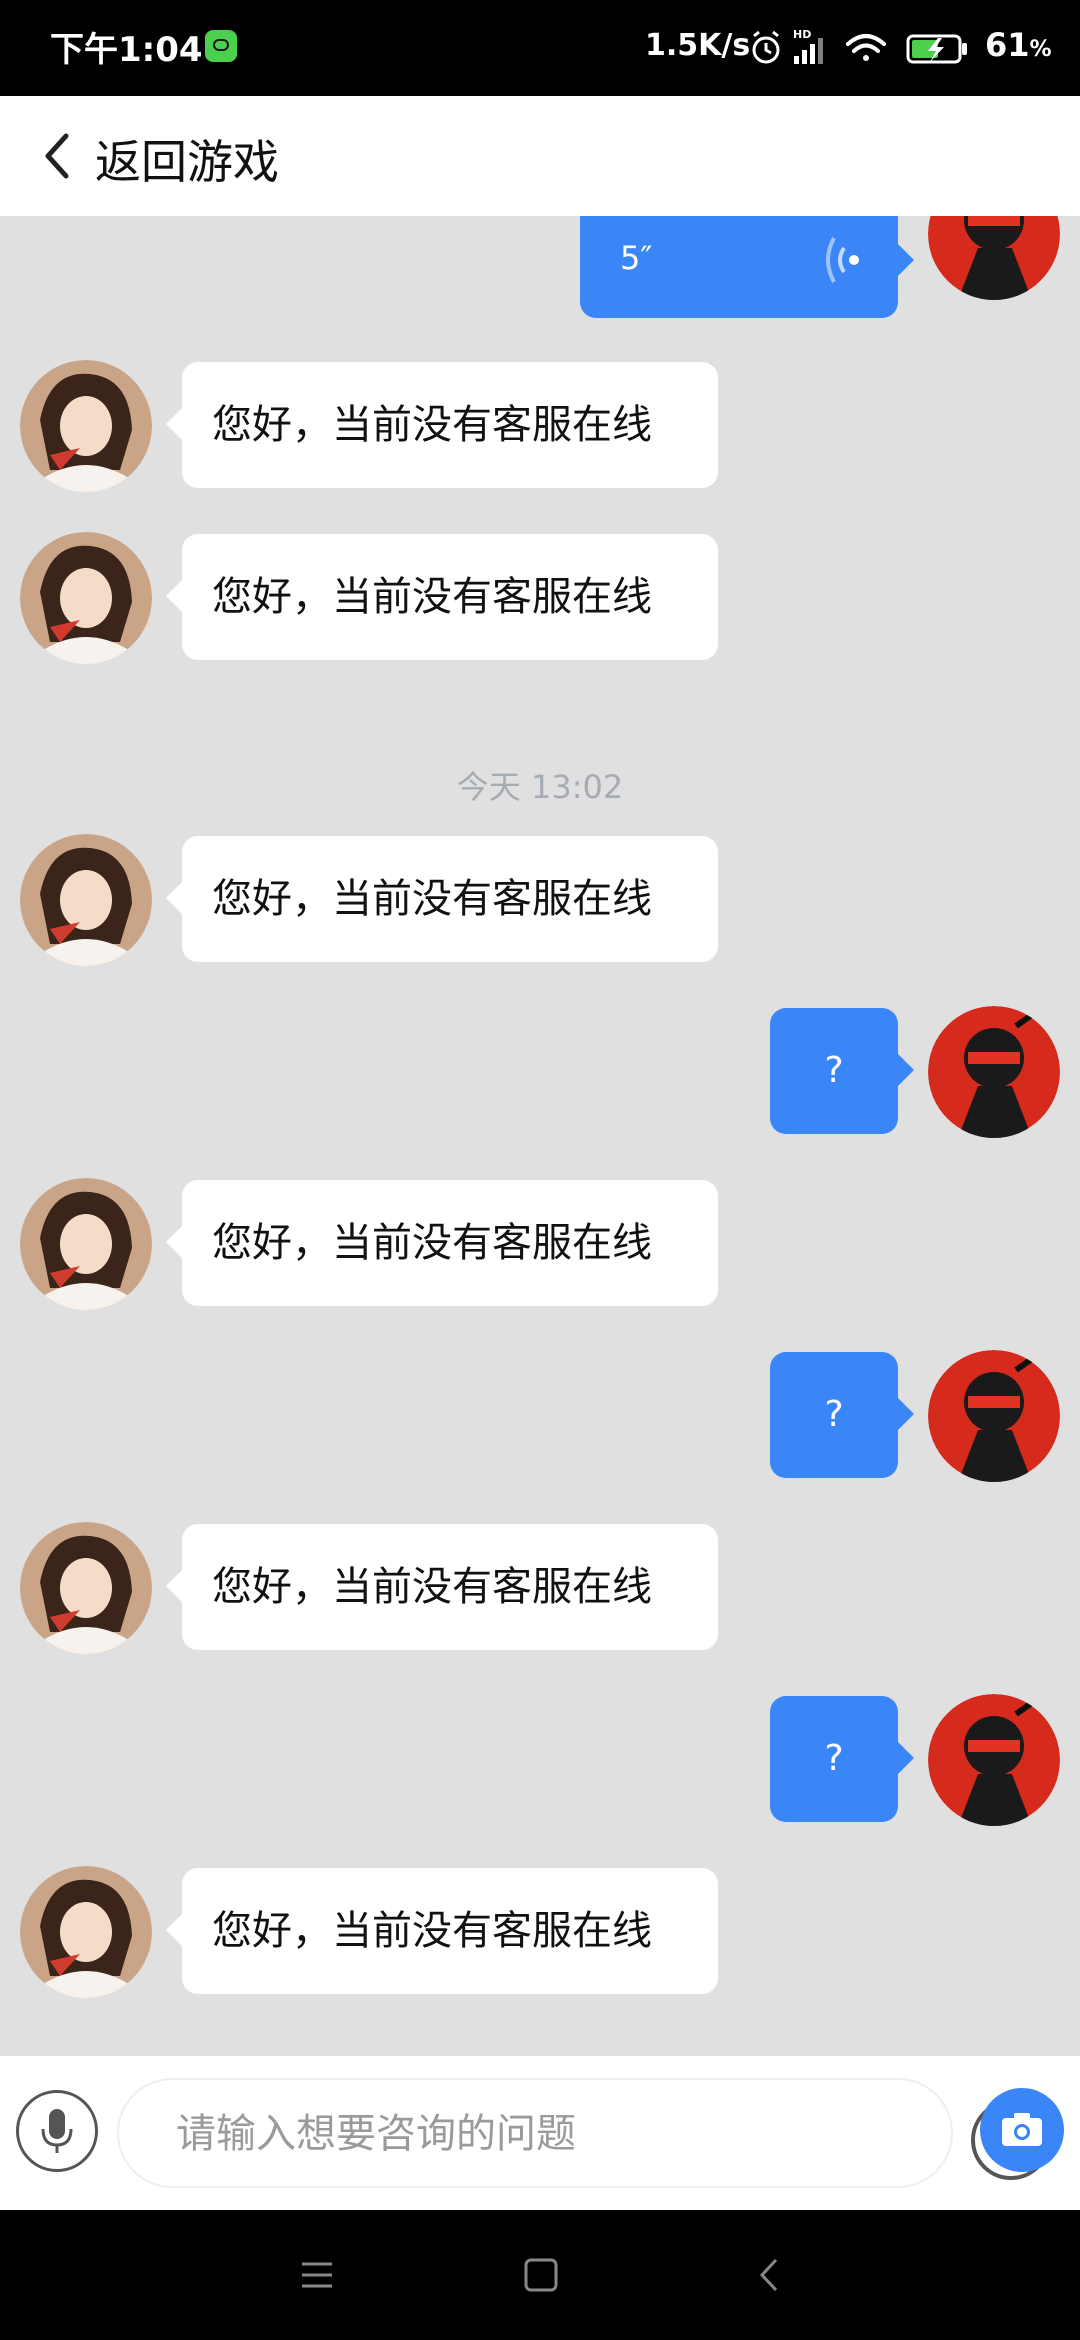 This screenshot has height=2340, width=1080. I want to click on app-notification-icon, so click(221, 46).